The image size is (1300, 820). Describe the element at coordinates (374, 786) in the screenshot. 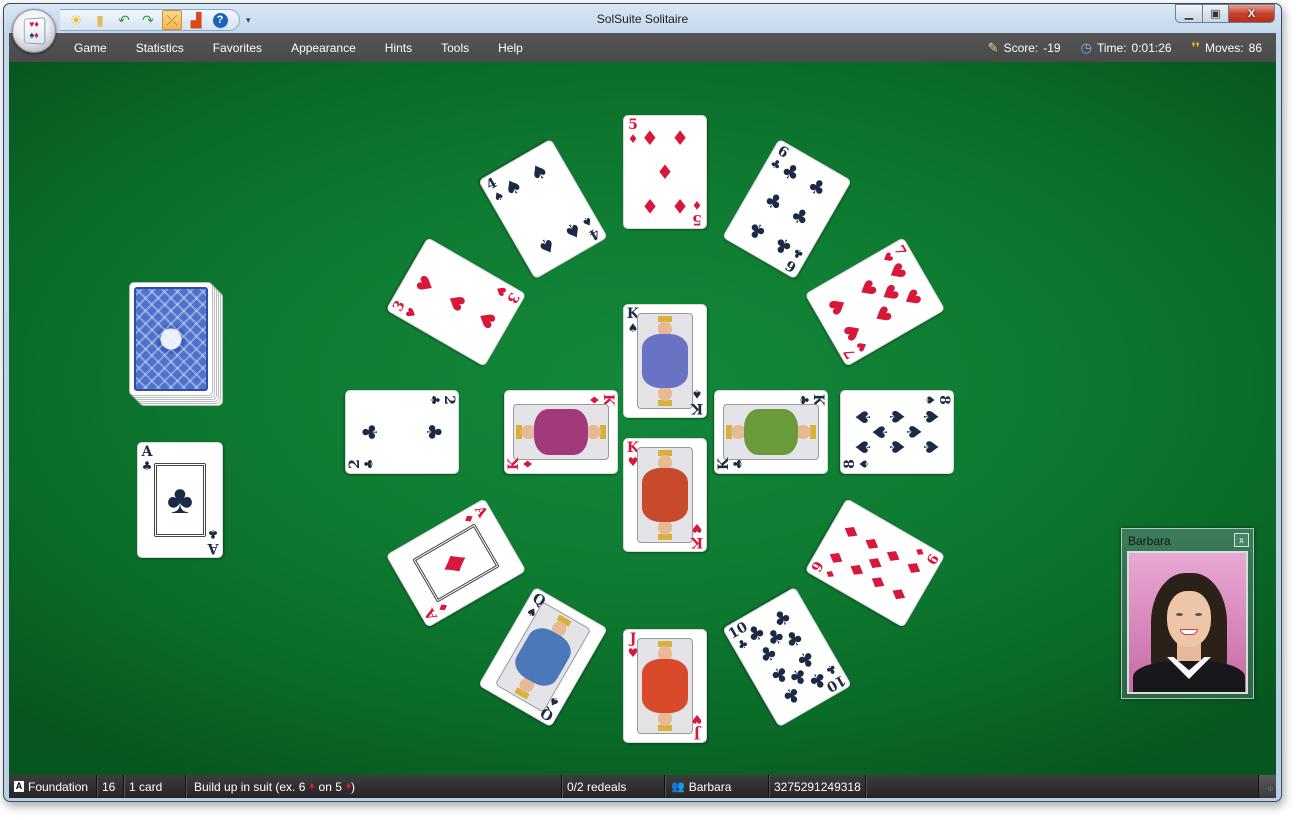

I see `status-rule: Build up in suit (ex. 6 ♦ on 5 ♦)` at that location.